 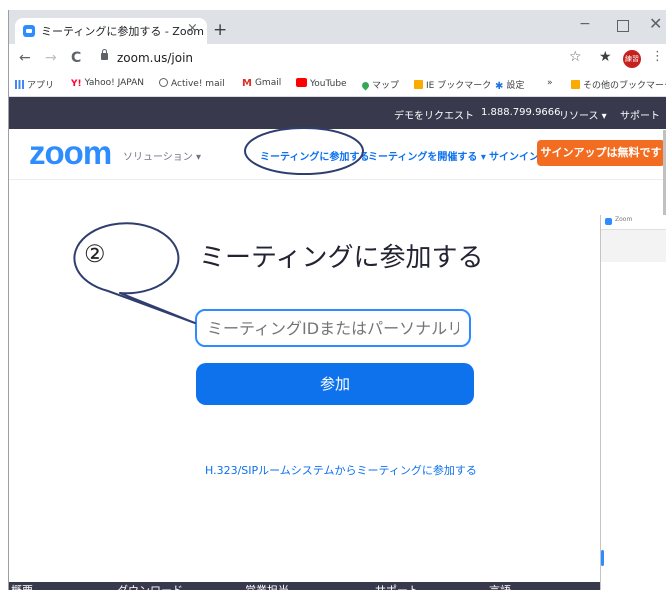 I want to click on zoom-side-window: Zoom, so click(x=633, y=402).